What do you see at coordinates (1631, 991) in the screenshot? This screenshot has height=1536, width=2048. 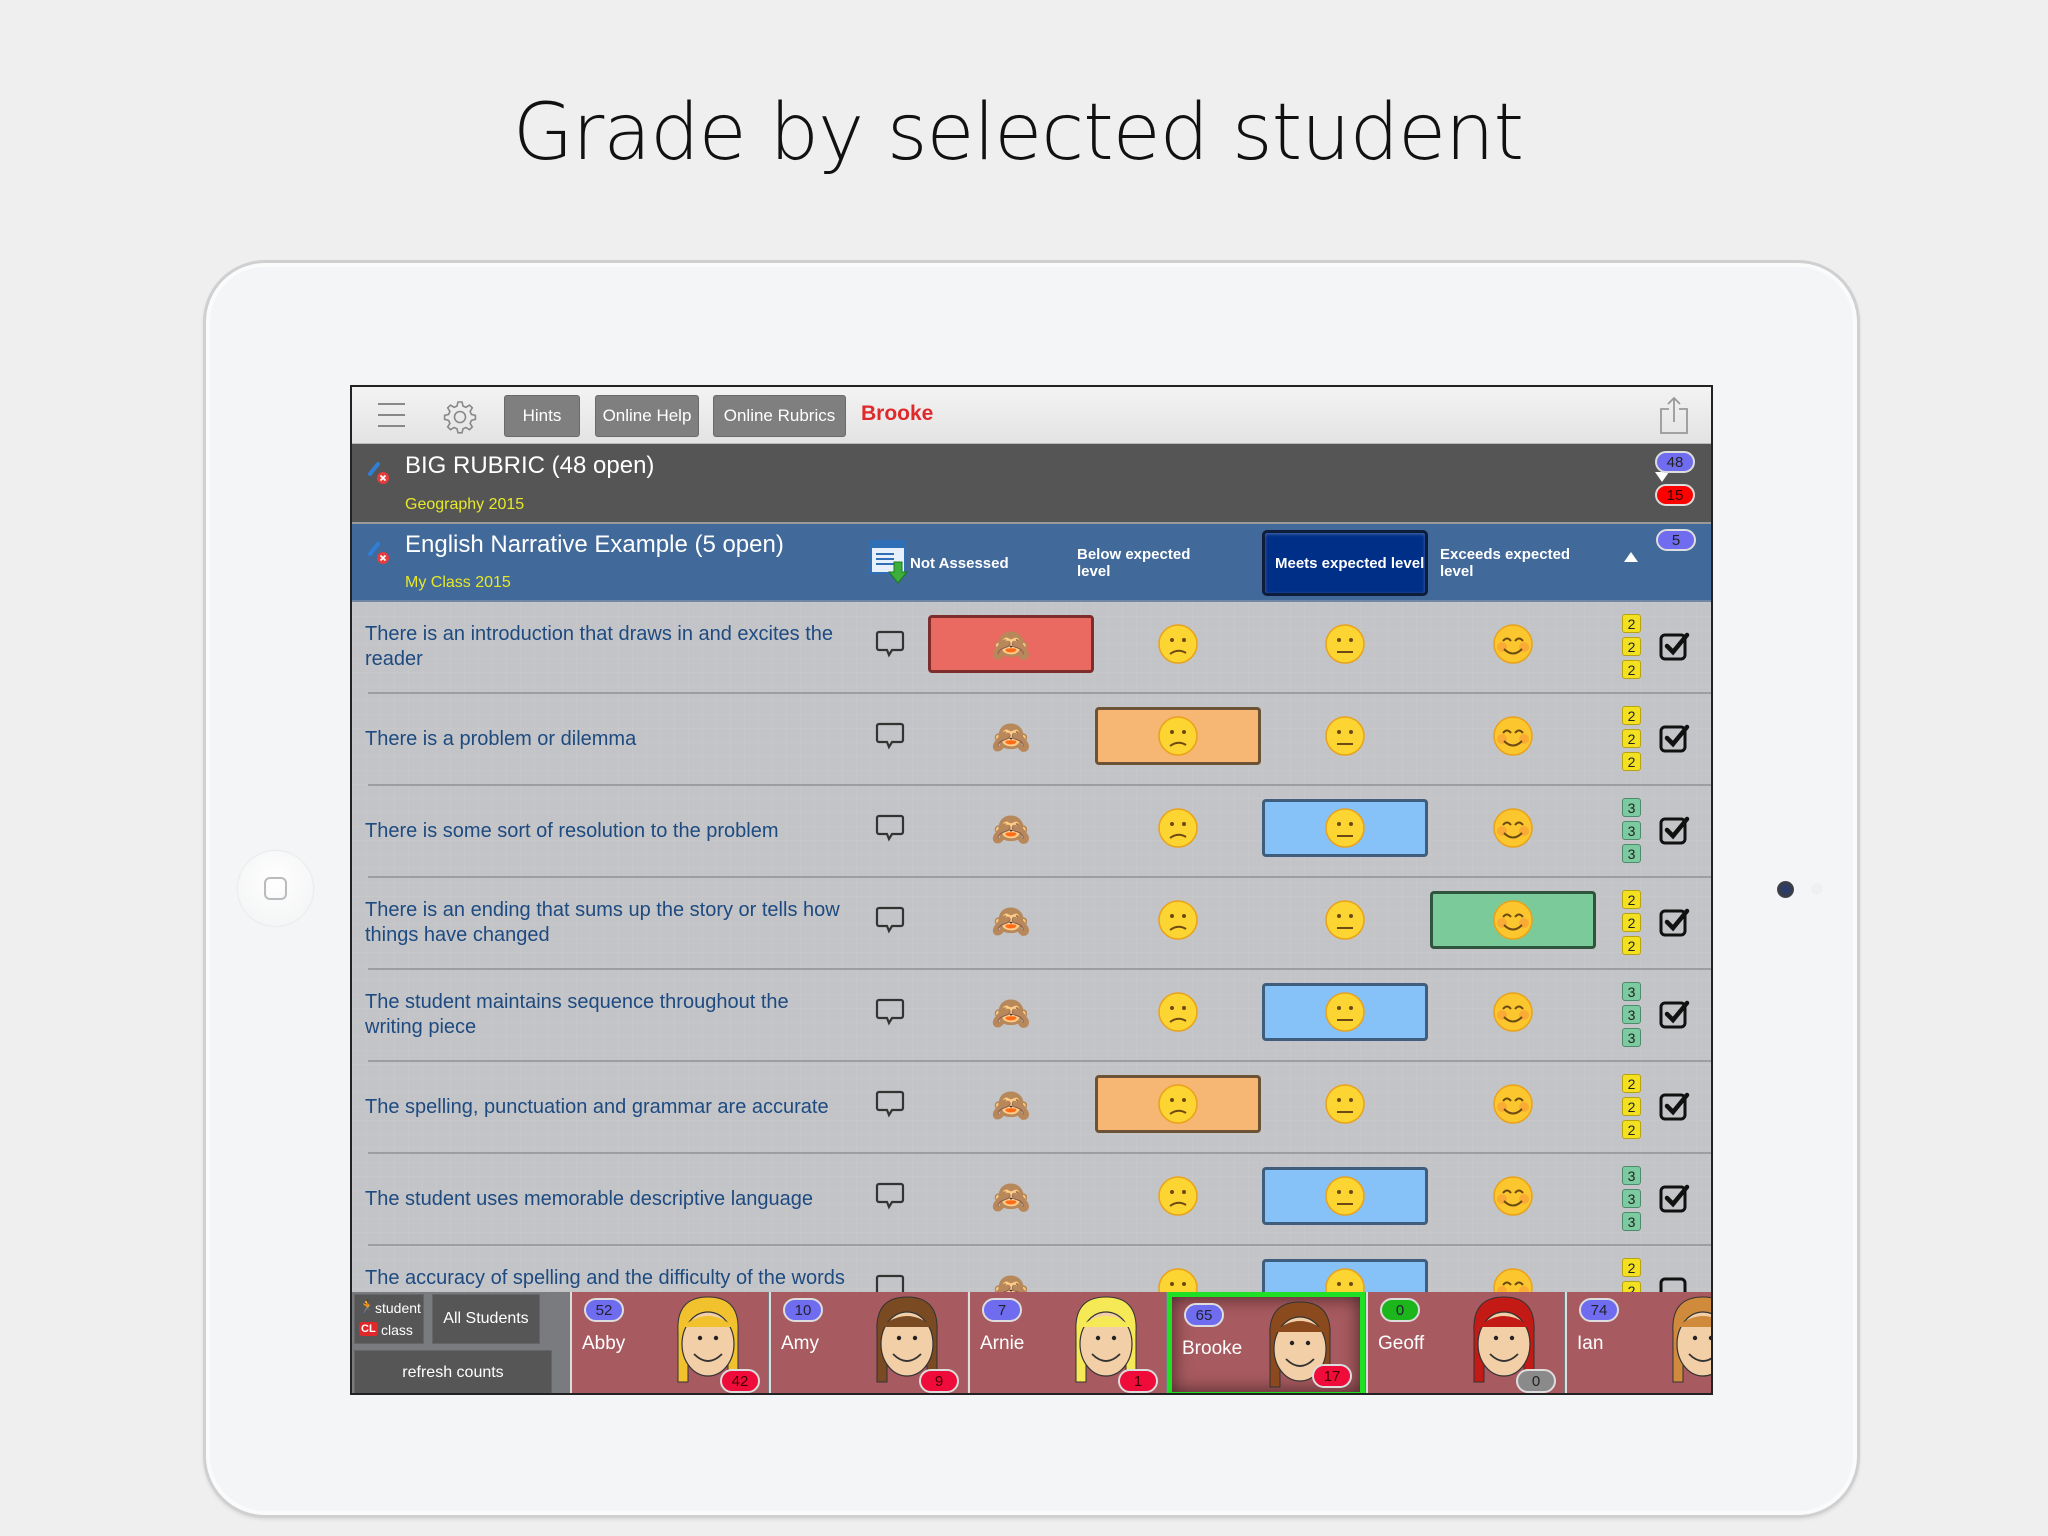 I see `score-badge: 3` at bounding box center [1631, 991].